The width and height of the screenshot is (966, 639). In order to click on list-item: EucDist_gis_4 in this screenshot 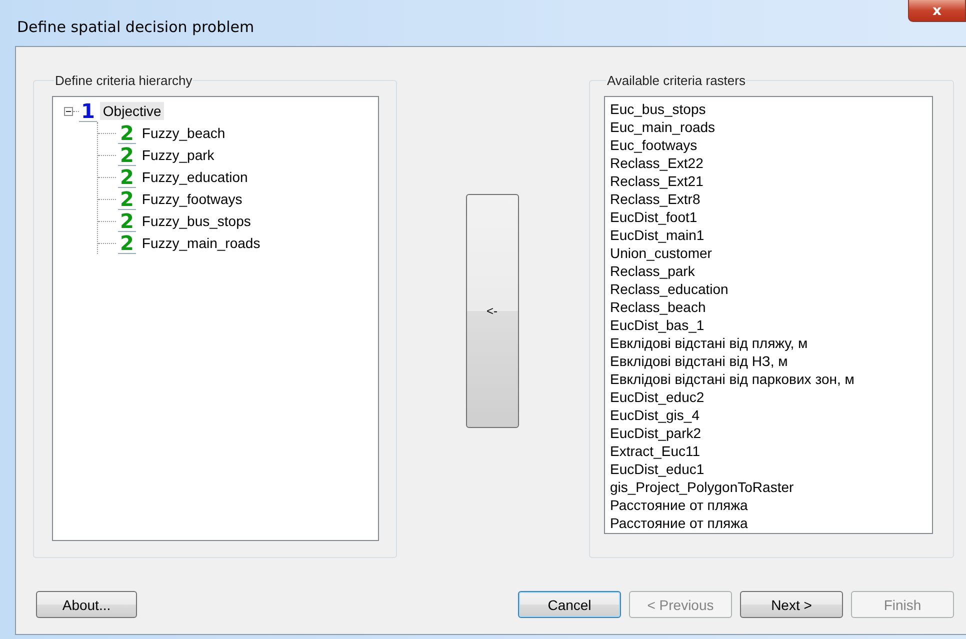, I will do `click(768, 415)`.